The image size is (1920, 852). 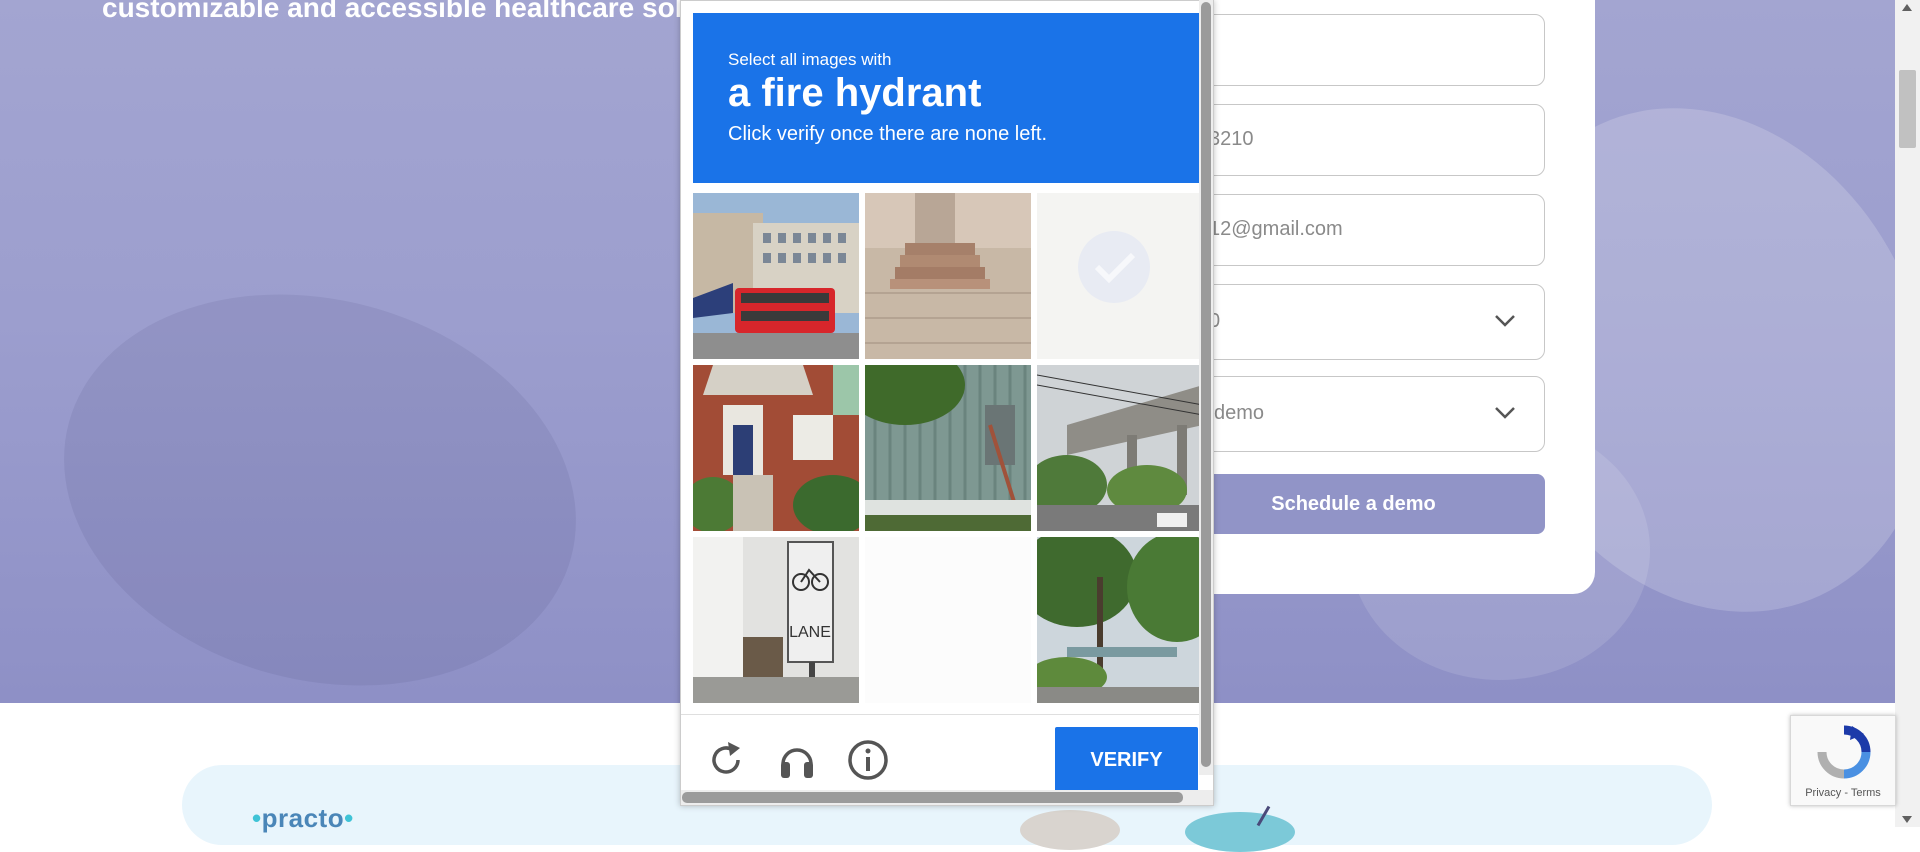 What do you see at coordinates (1907, 109) in the screenshot?
I see `page-scrollbar-thumb` at bounding box center [1907, 109].